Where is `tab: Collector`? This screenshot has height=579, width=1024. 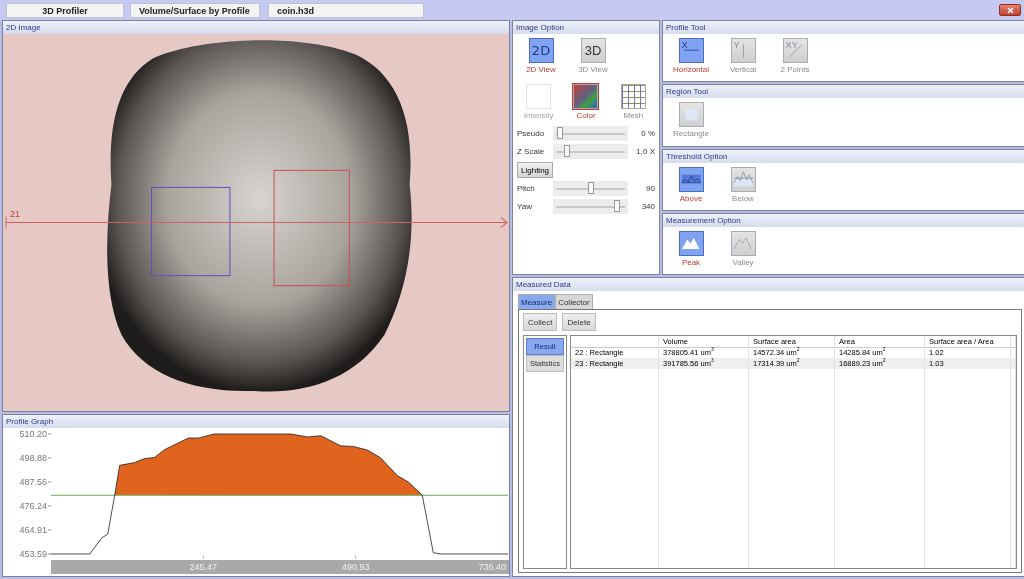 tab: Collector is located at coordinates (574, 301).